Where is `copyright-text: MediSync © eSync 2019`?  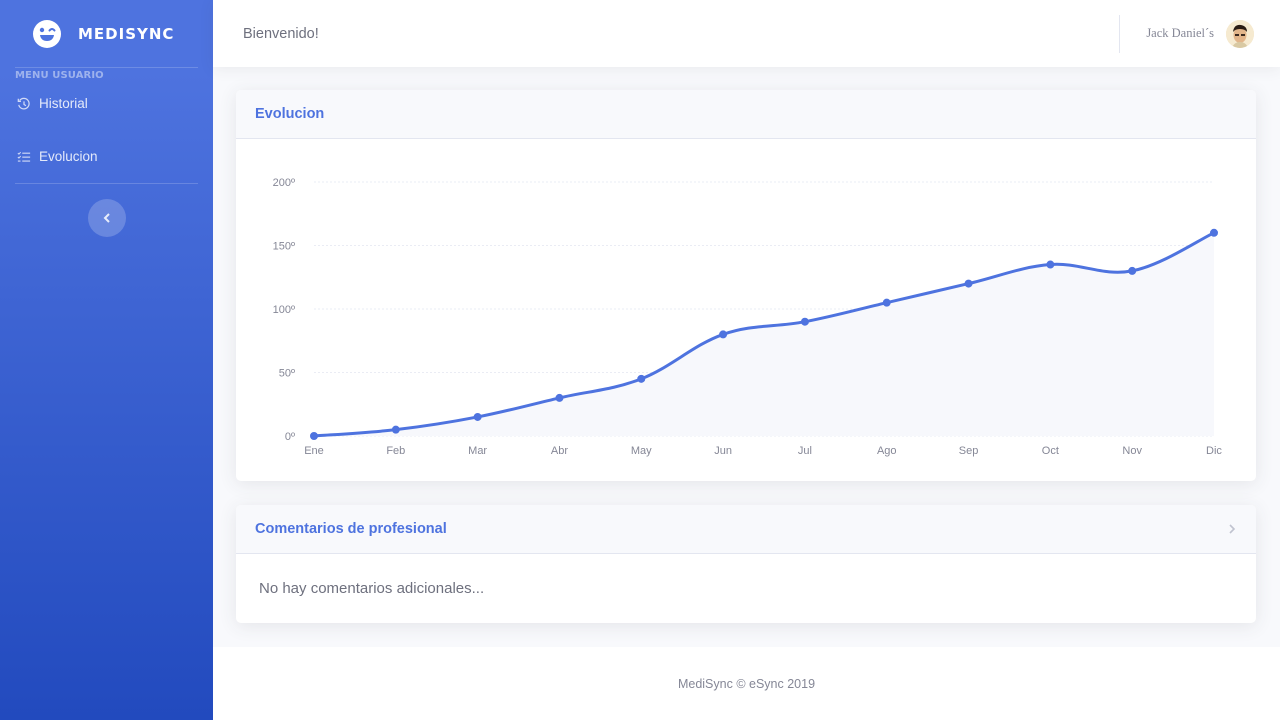
copyright-text: MediSync © eSync 2019 is located at coordinates (746, 683).